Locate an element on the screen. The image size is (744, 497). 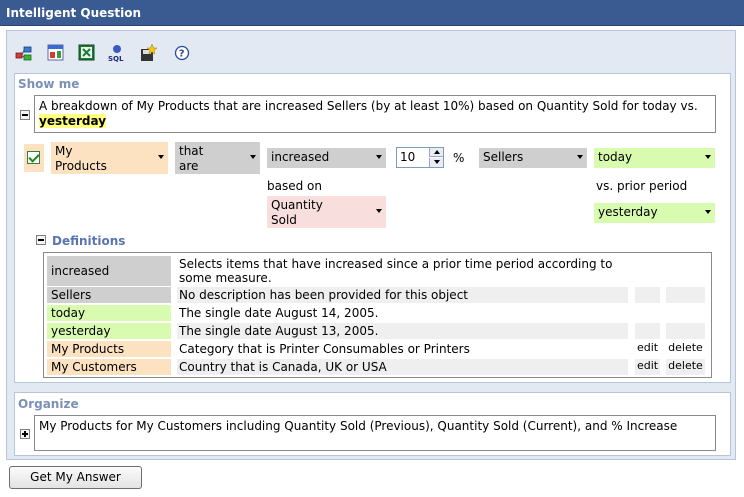
prior-period-dropdown: yesterday is located at coordinates (654, 213).